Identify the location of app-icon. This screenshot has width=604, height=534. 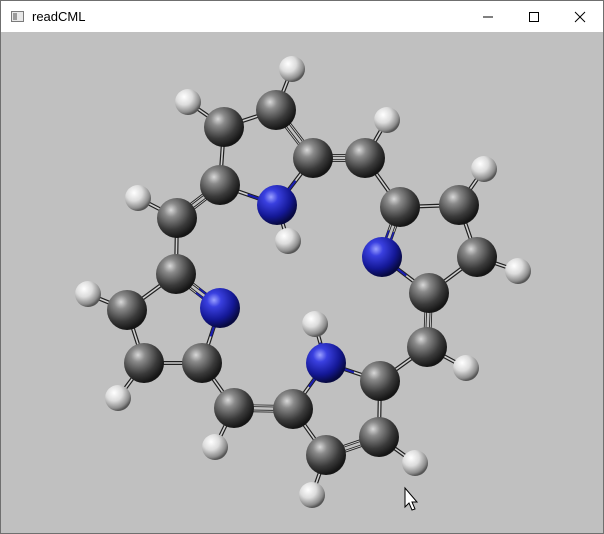
(17, 16).